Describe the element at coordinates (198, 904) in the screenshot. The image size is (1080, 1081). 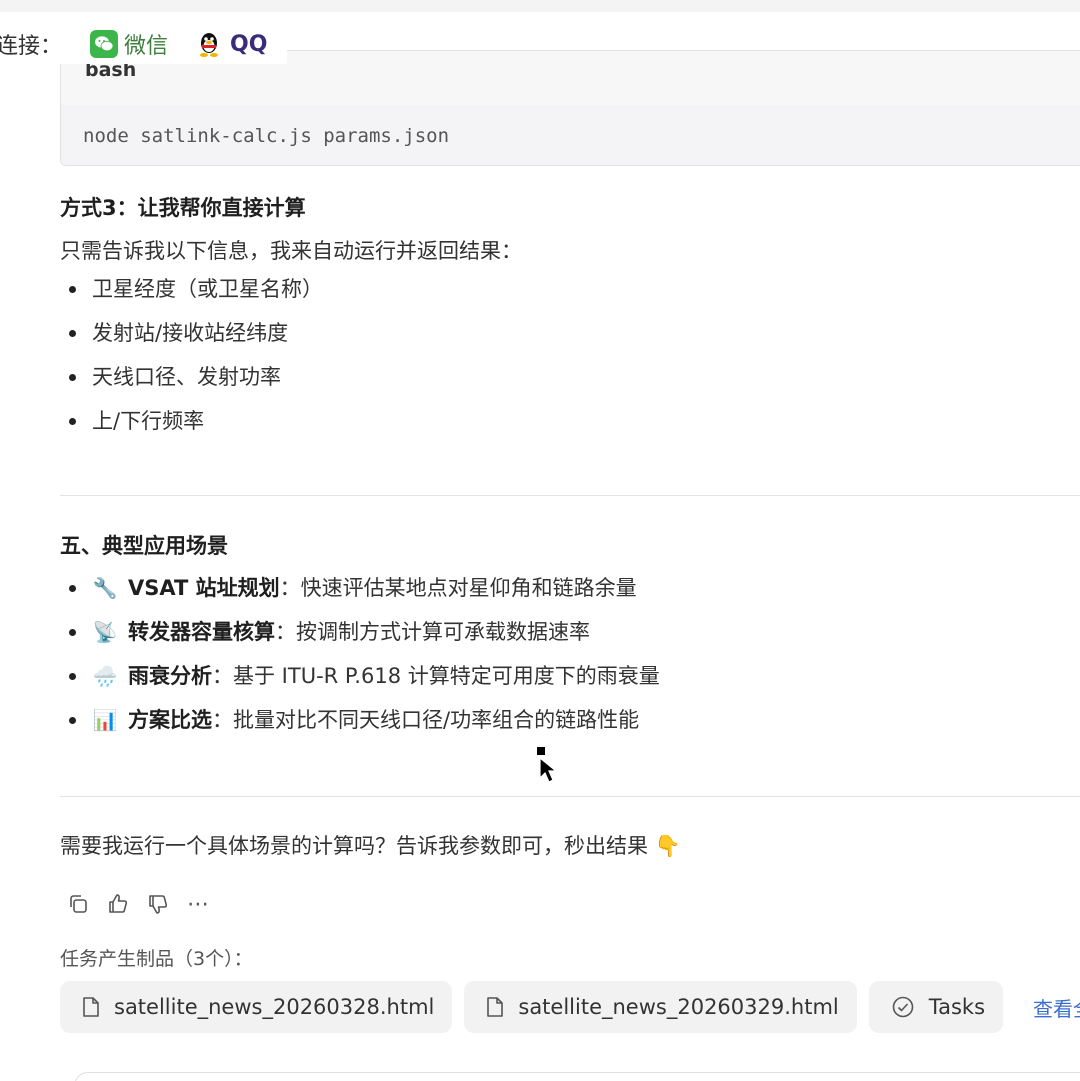
I see `more-options-icon: ⋯` at that location.